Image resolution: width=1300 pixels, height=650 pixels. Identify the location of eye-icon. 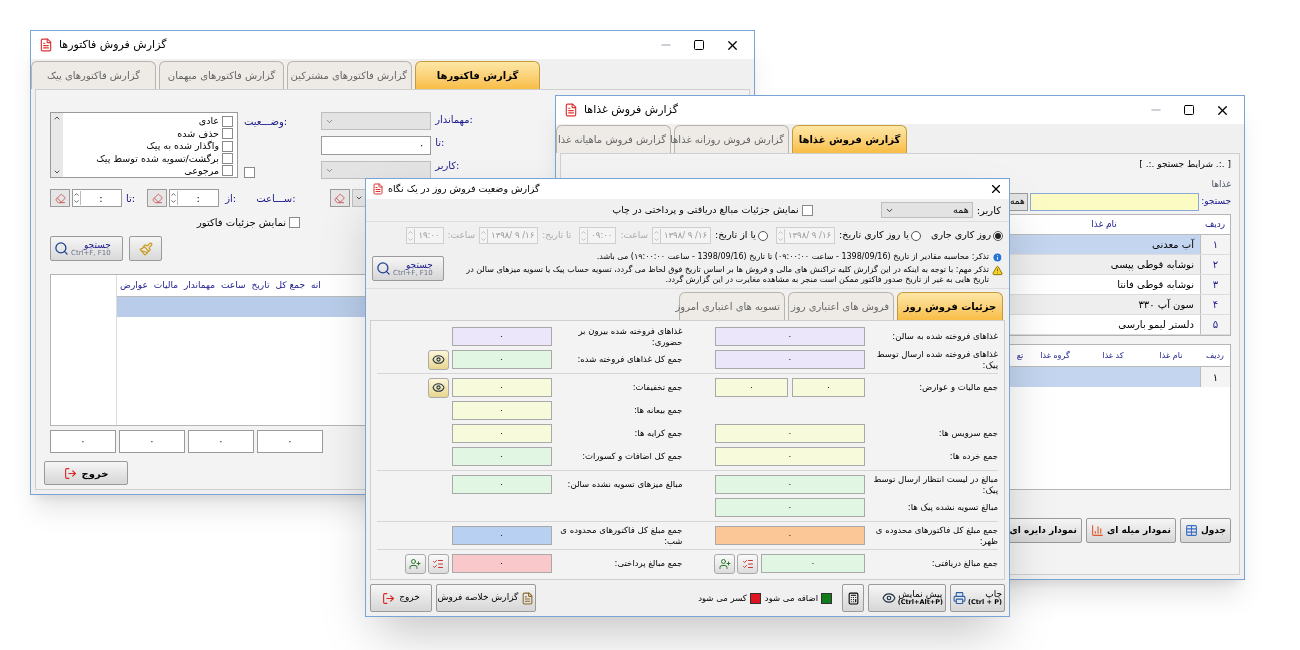
(438, 359).